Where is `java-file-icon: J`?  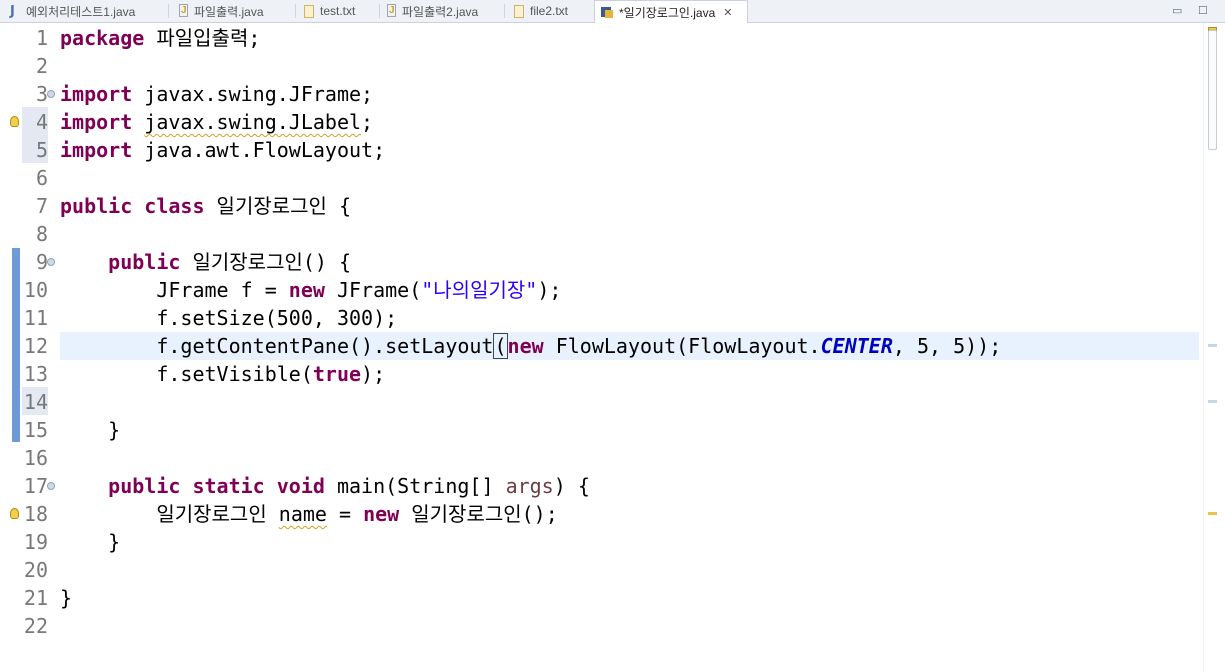 java-file-icon: J is located at coordinates (12, 11).